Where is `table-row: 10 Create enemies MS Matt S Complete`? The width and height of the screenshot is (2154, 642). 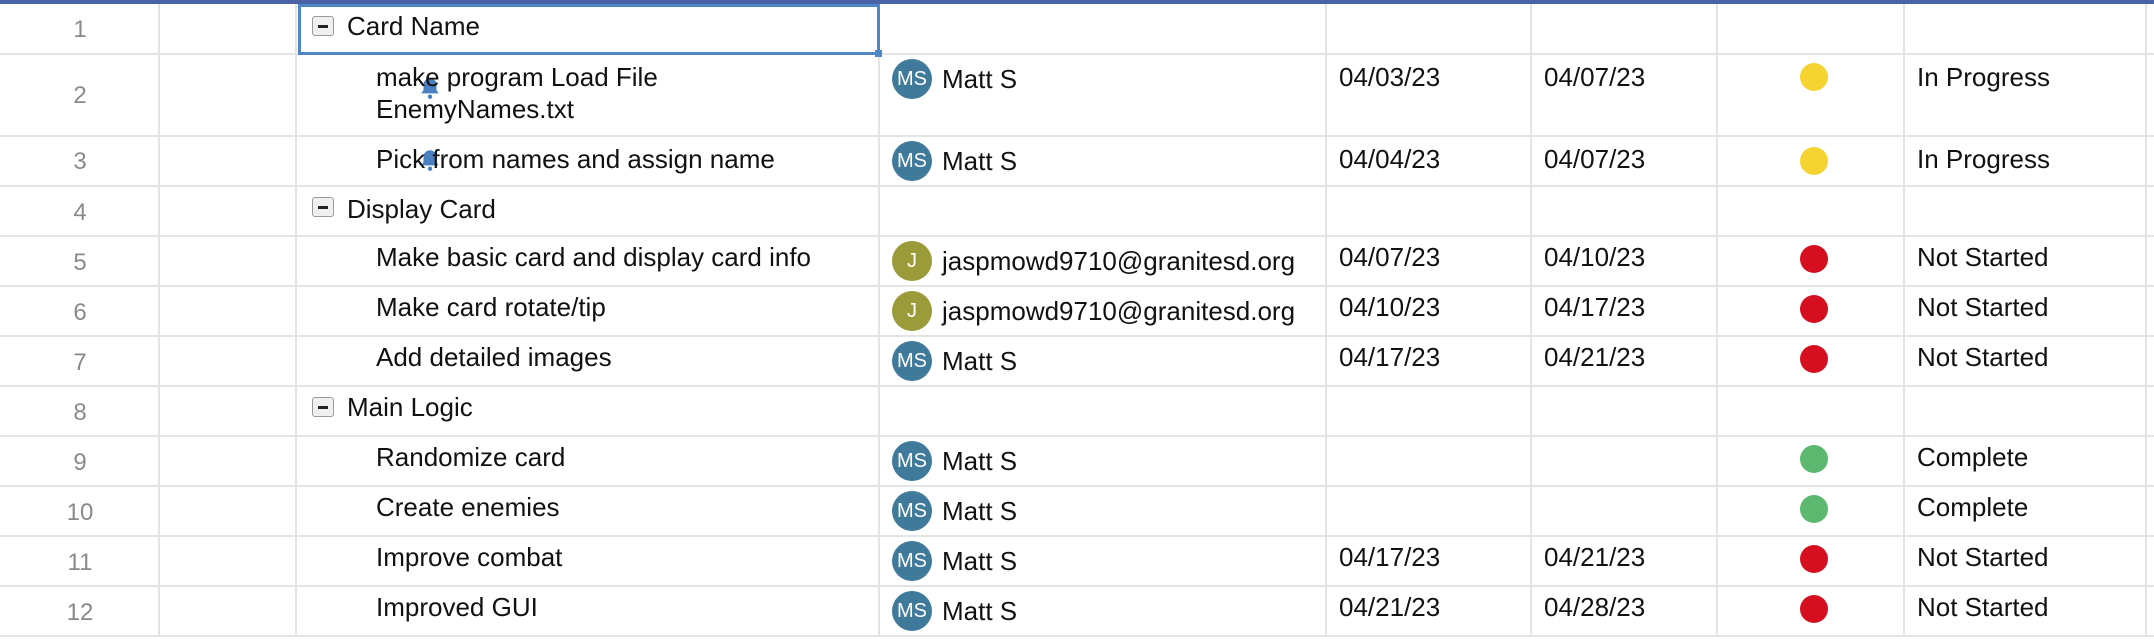 table-row: 10 Create enemies MS Matt S Complete is located at coordinates (1077, 512).